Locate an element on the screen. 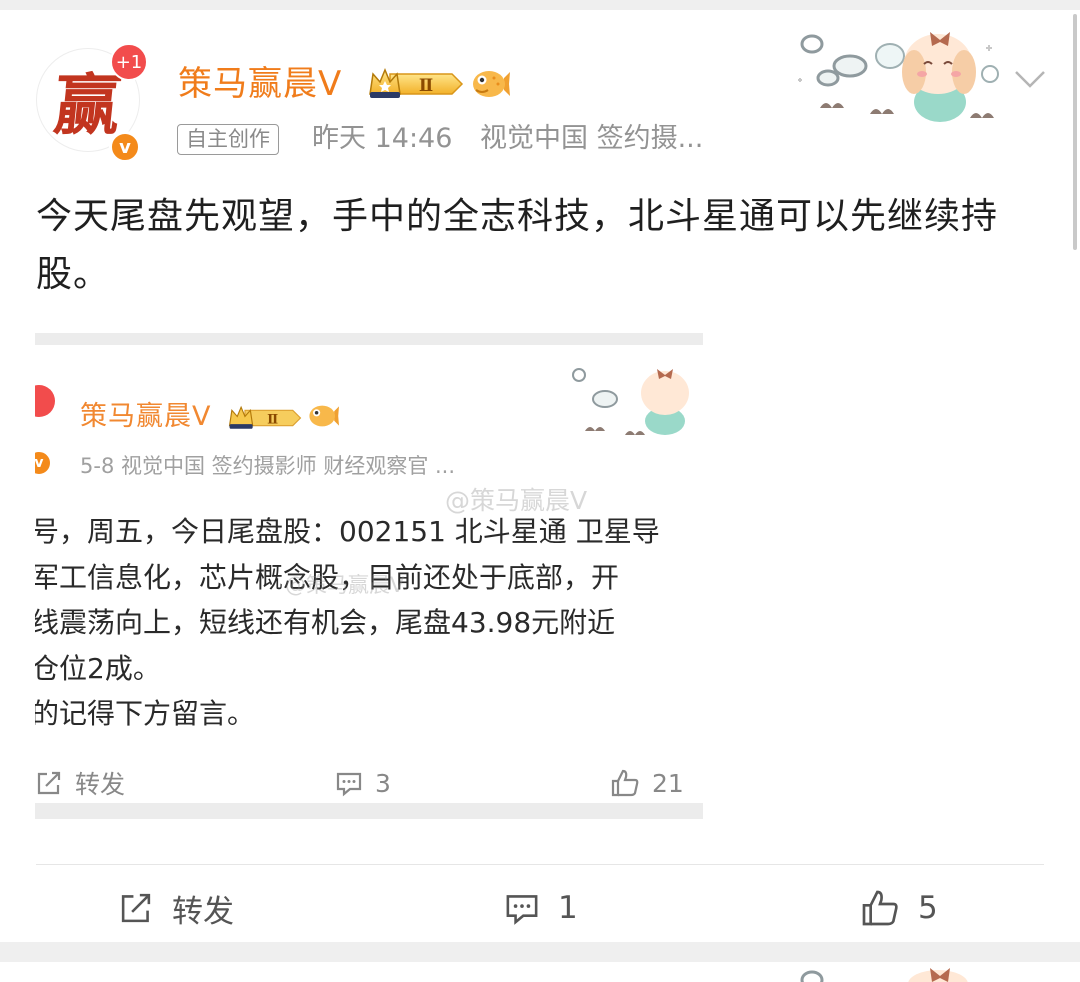  verified-icon: v is located at coordinates (125, 147).